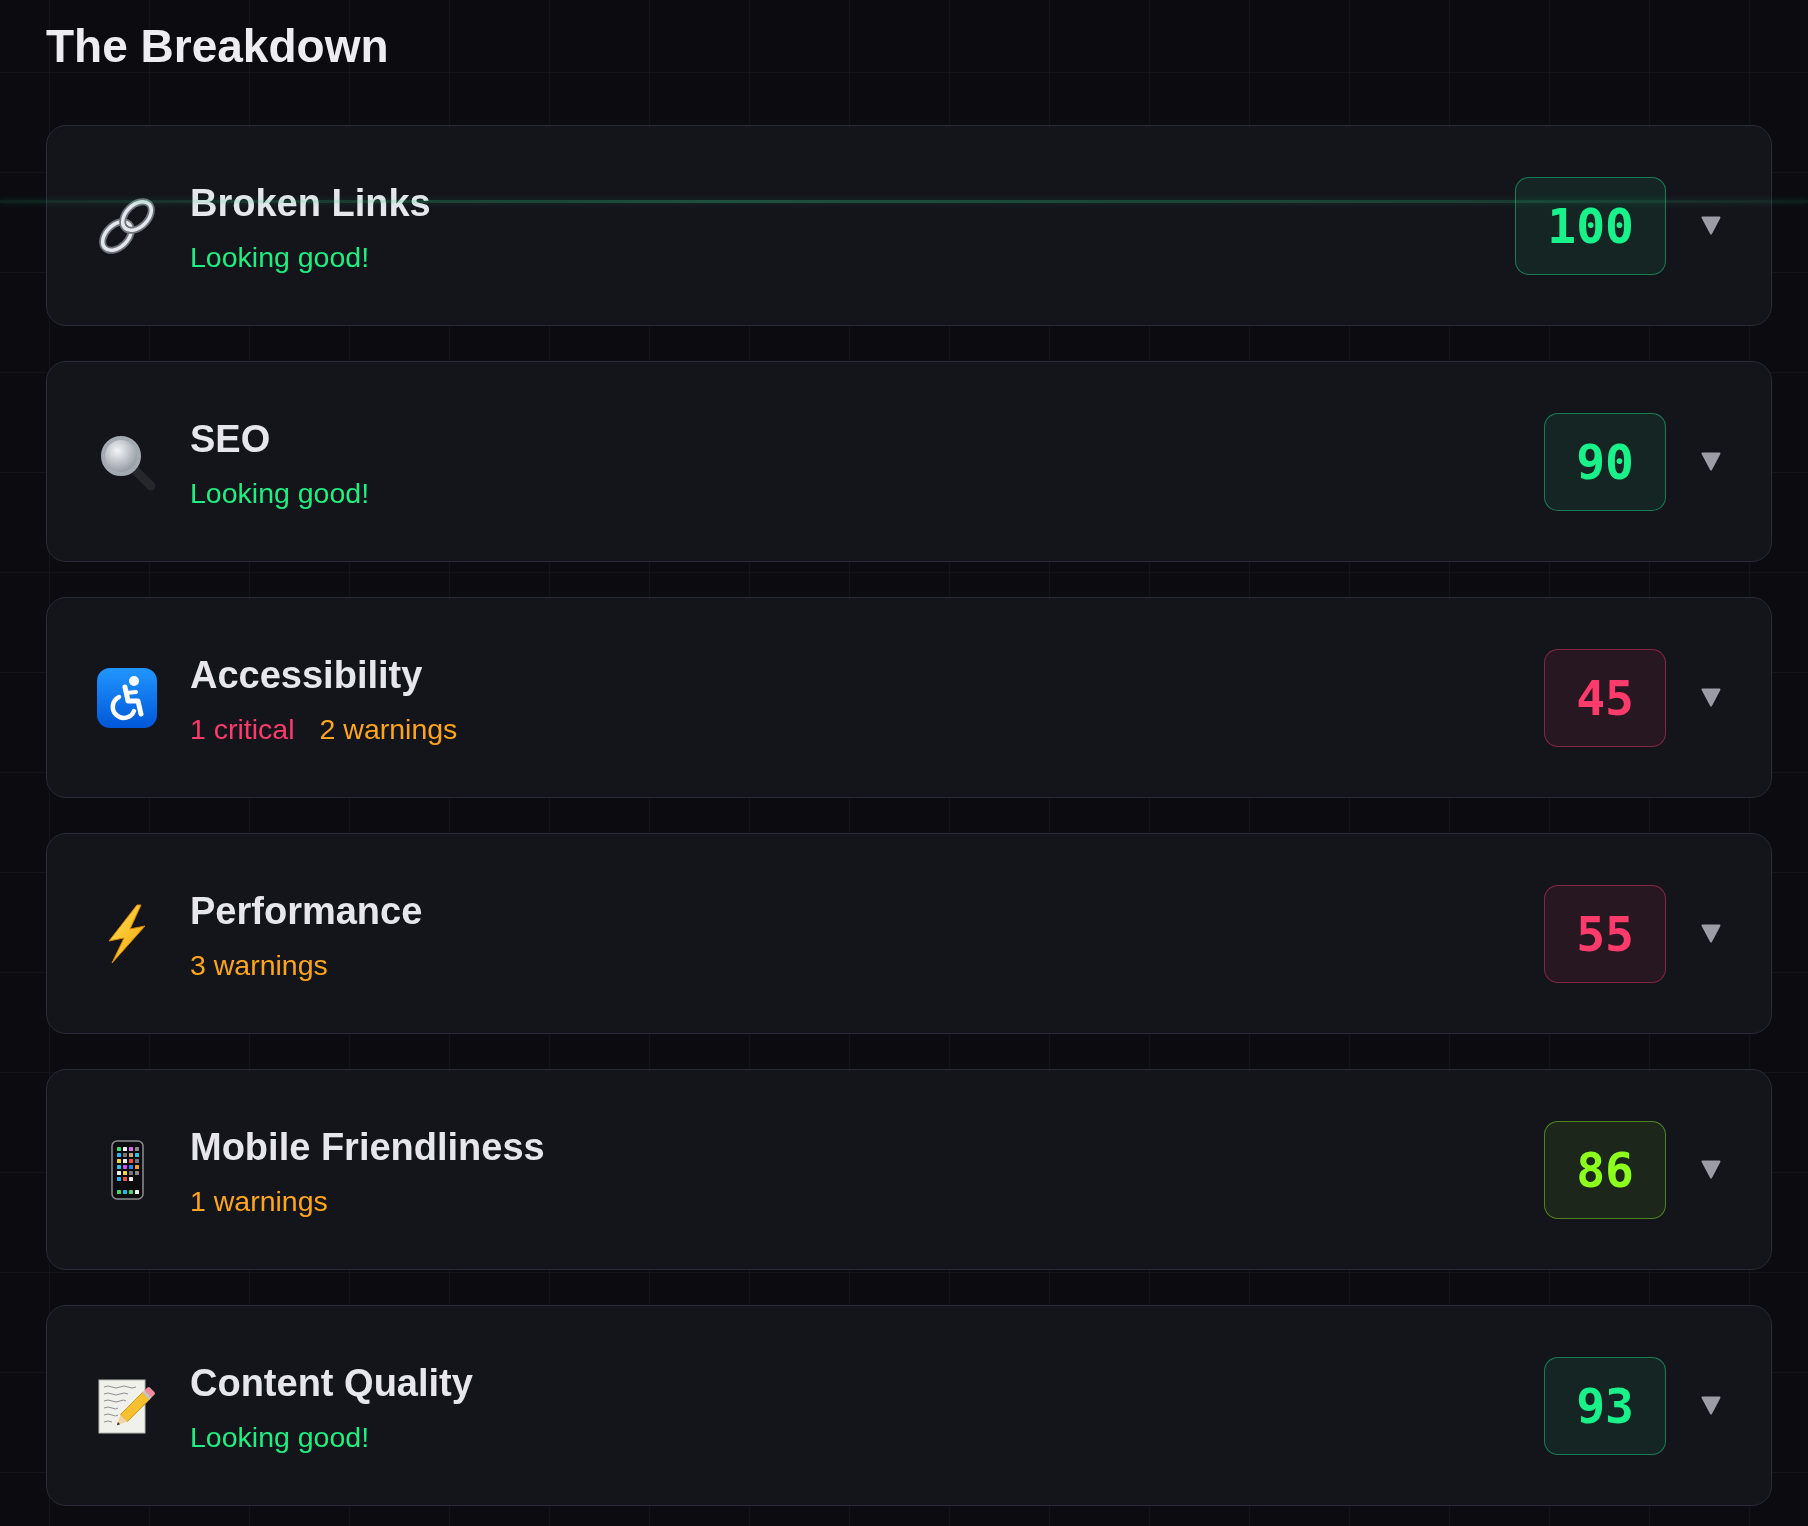 This screenshot has width=1808, height=1526. Describe the element at coordinates (1605, 933) in the screenshot. I see `score-badge: 55` at that location.